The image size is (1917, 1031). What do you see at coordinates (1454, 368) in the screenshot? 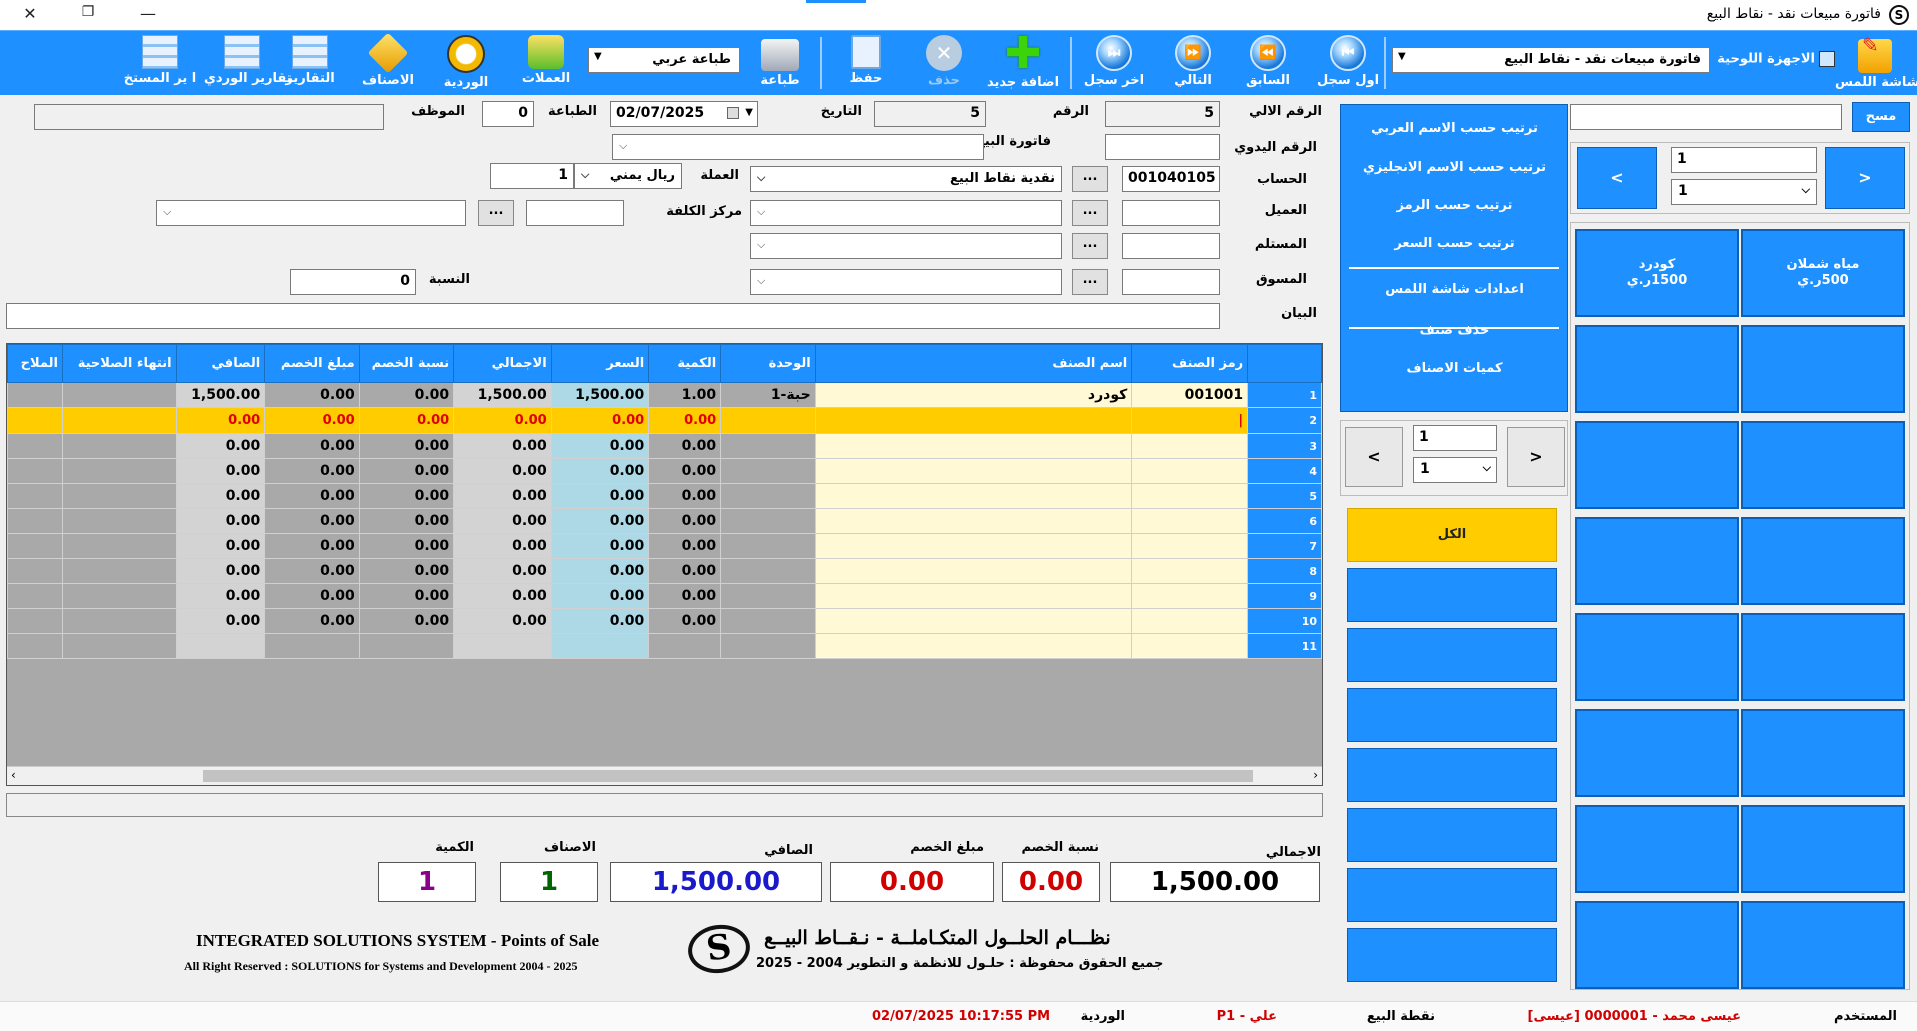
I see `sort-menu-item: كميات الاصناف` at bounding box center [1454, 368].